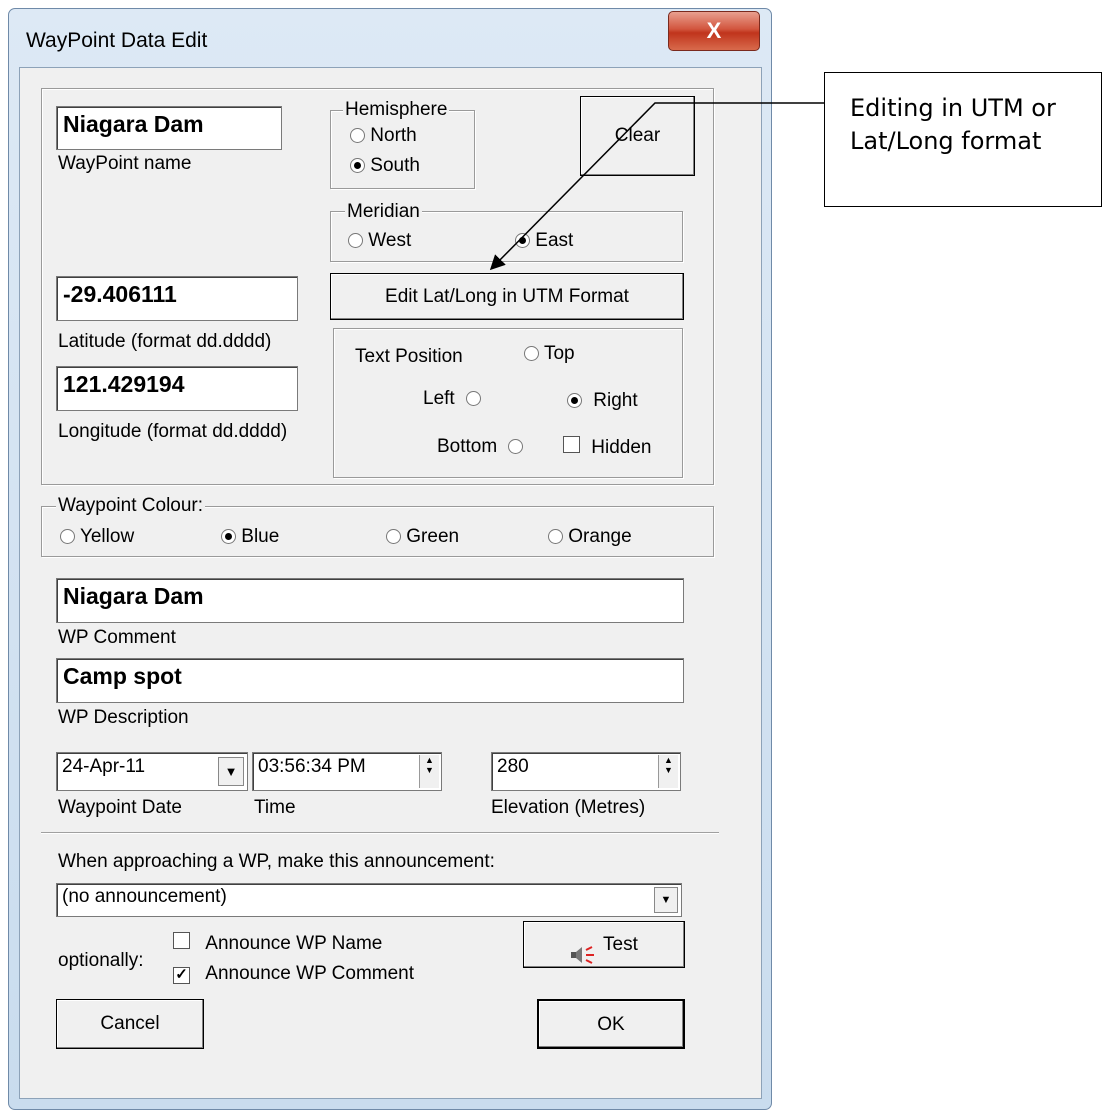 The width and height of the screenshot is (1102, 1113). I want to click on callout-arrow, so click(656, 186).